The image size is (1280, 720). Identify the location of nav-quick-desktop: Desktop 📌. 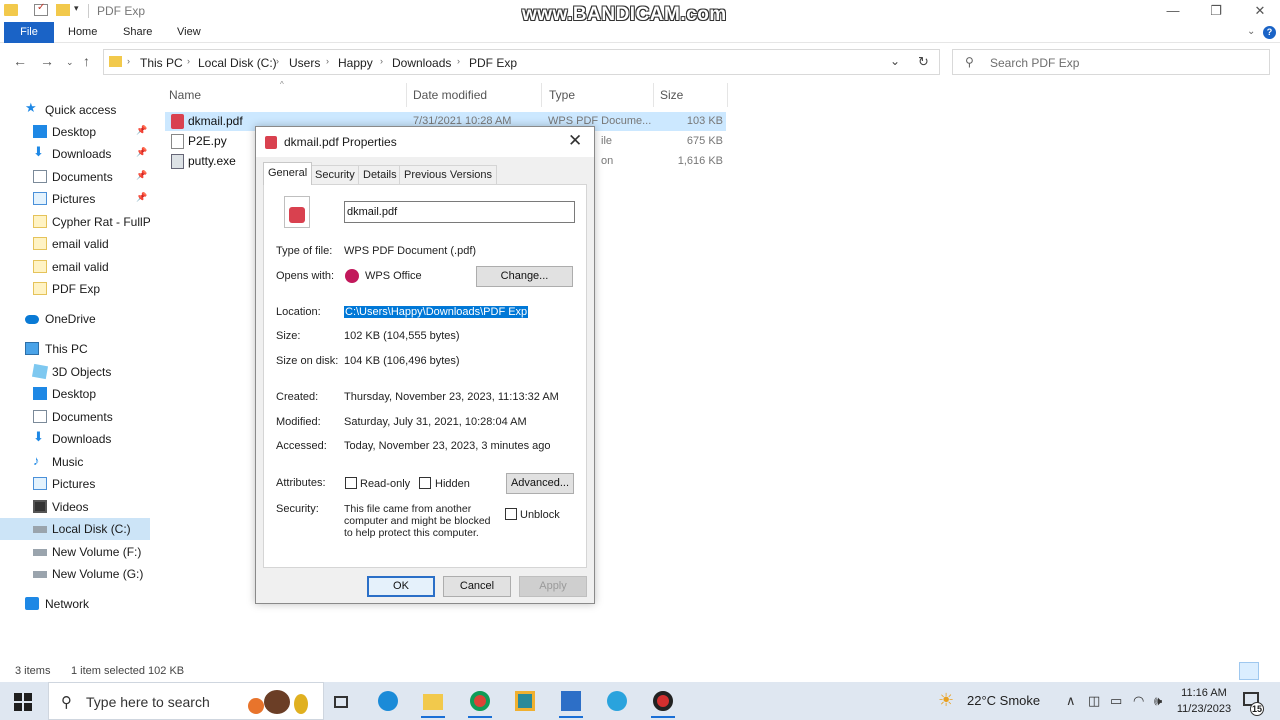
(75, 132).